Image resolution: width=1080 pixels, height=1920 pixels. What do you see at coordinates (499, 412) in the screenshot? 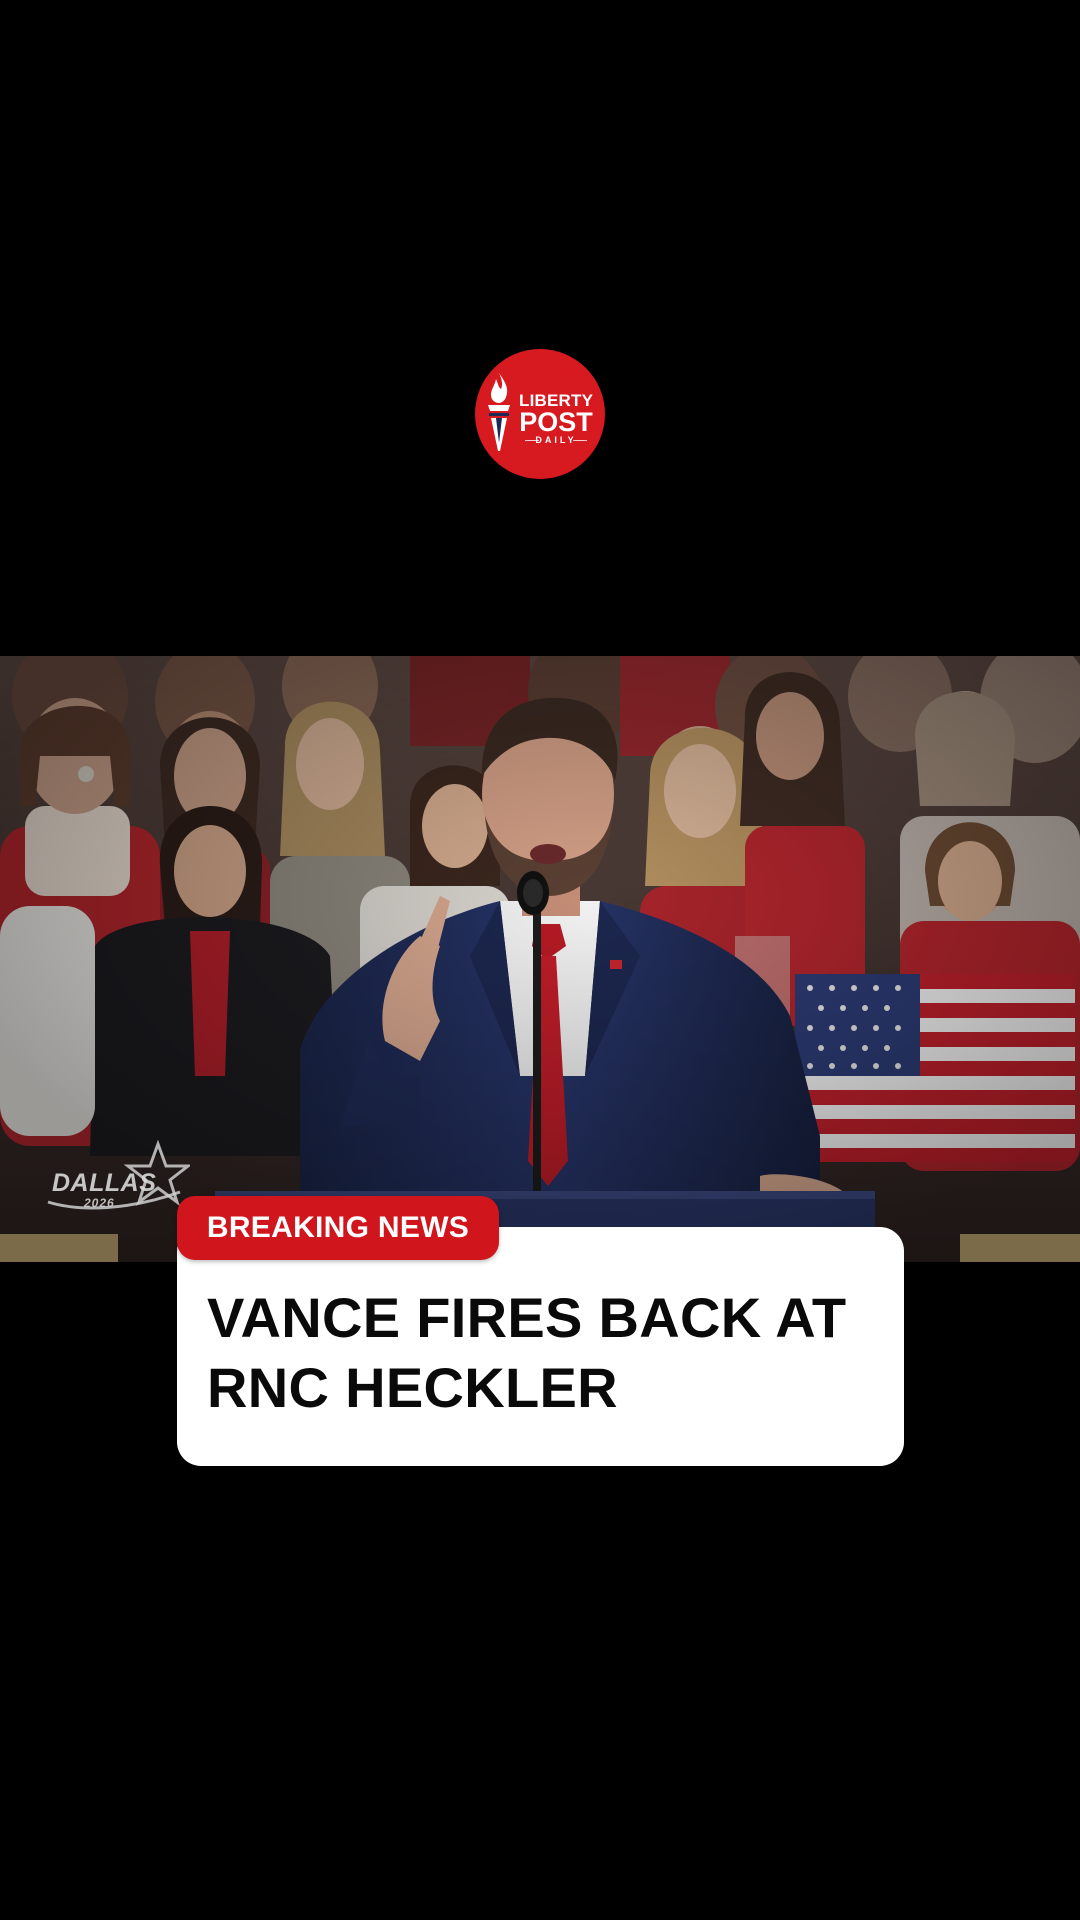
I see `torch-icon` at bounding box center [499, 412].